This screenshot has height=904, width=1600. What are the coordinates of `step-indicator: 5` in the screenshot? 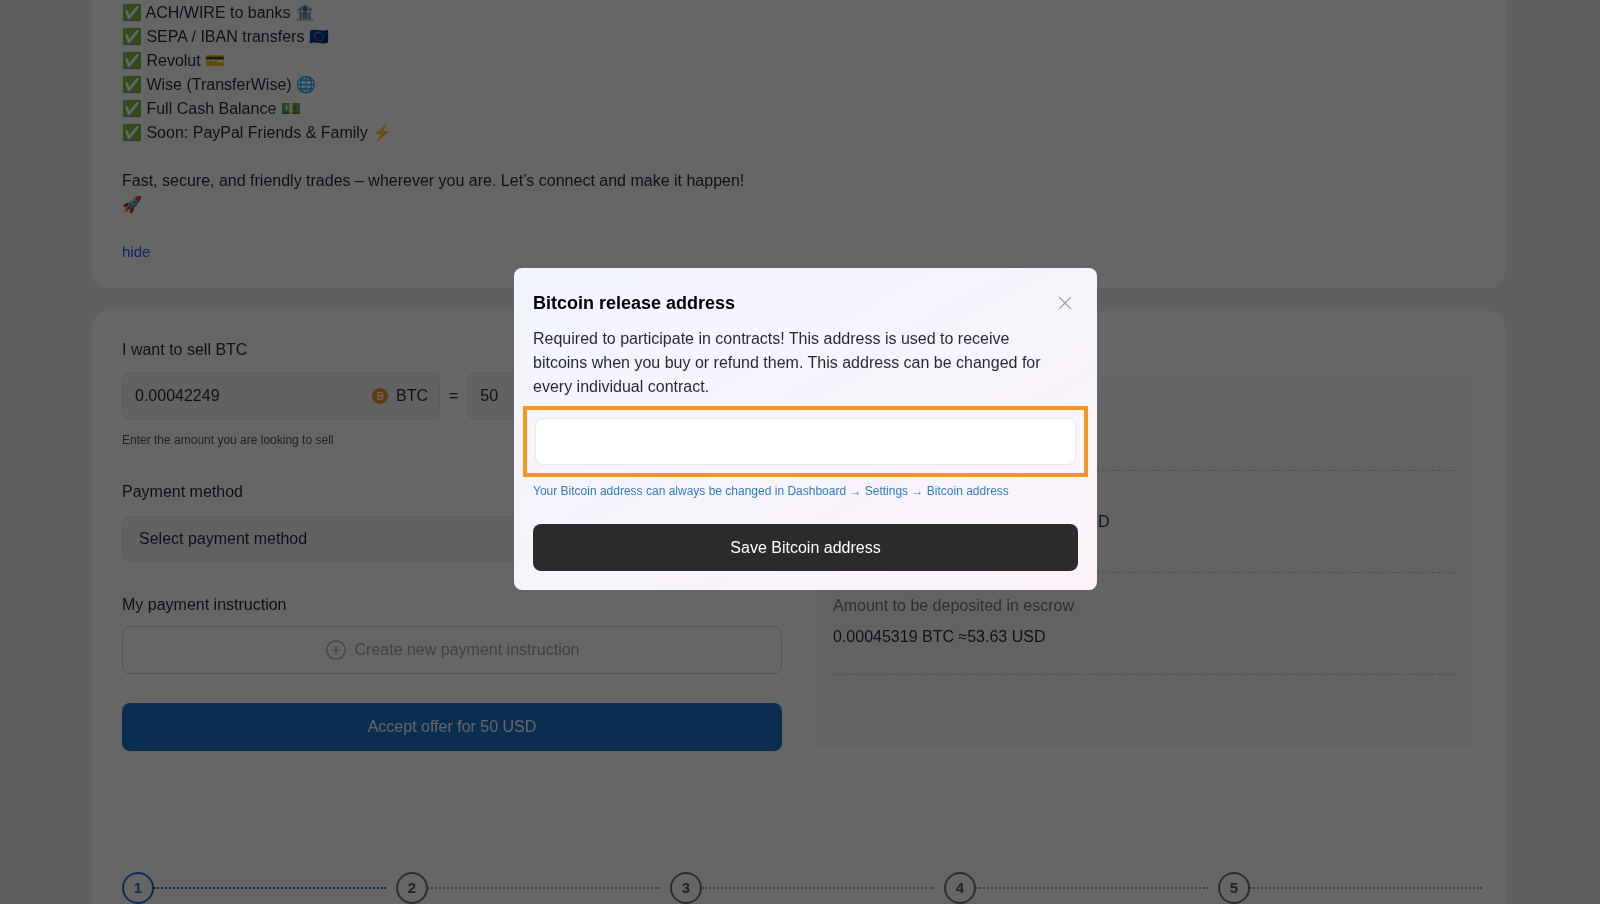 It's located at (1234, 888).